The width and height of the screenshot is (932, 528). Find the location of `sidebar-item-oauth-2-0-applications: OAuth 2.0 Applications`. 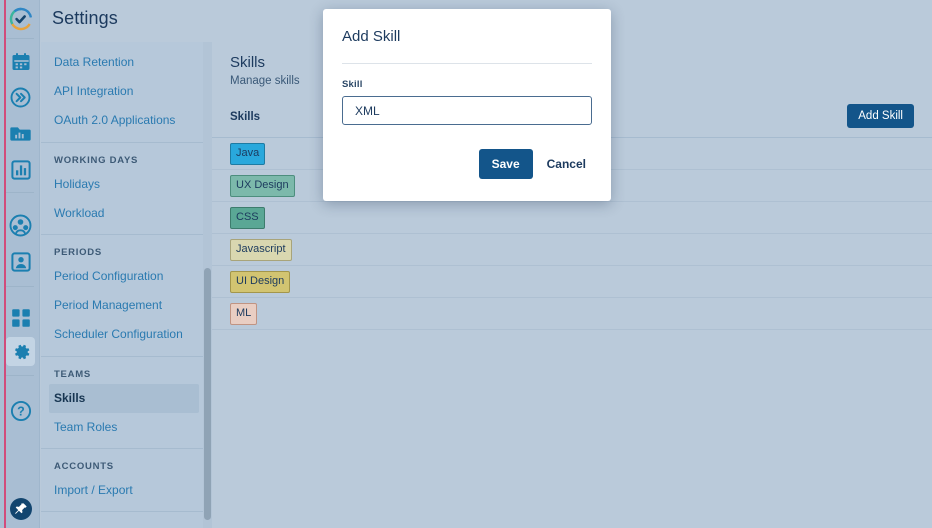

sidebar-item-oauth-2-0-applications: OAuth 2.0 Applications is located at coordinates (125, 120).